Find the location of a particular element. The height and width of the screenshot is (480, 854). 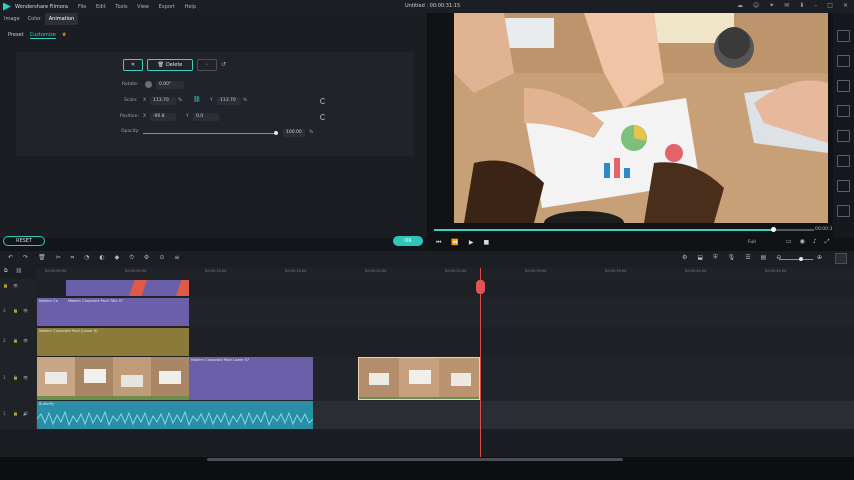

position-x-input: -90.8 is located at coordinates (163, 117).